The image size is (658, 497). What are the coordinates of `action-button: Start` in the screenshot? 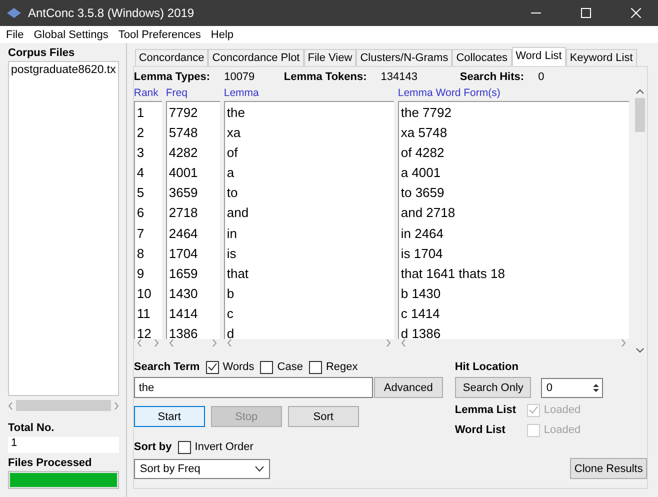 It's located at (169, 416).